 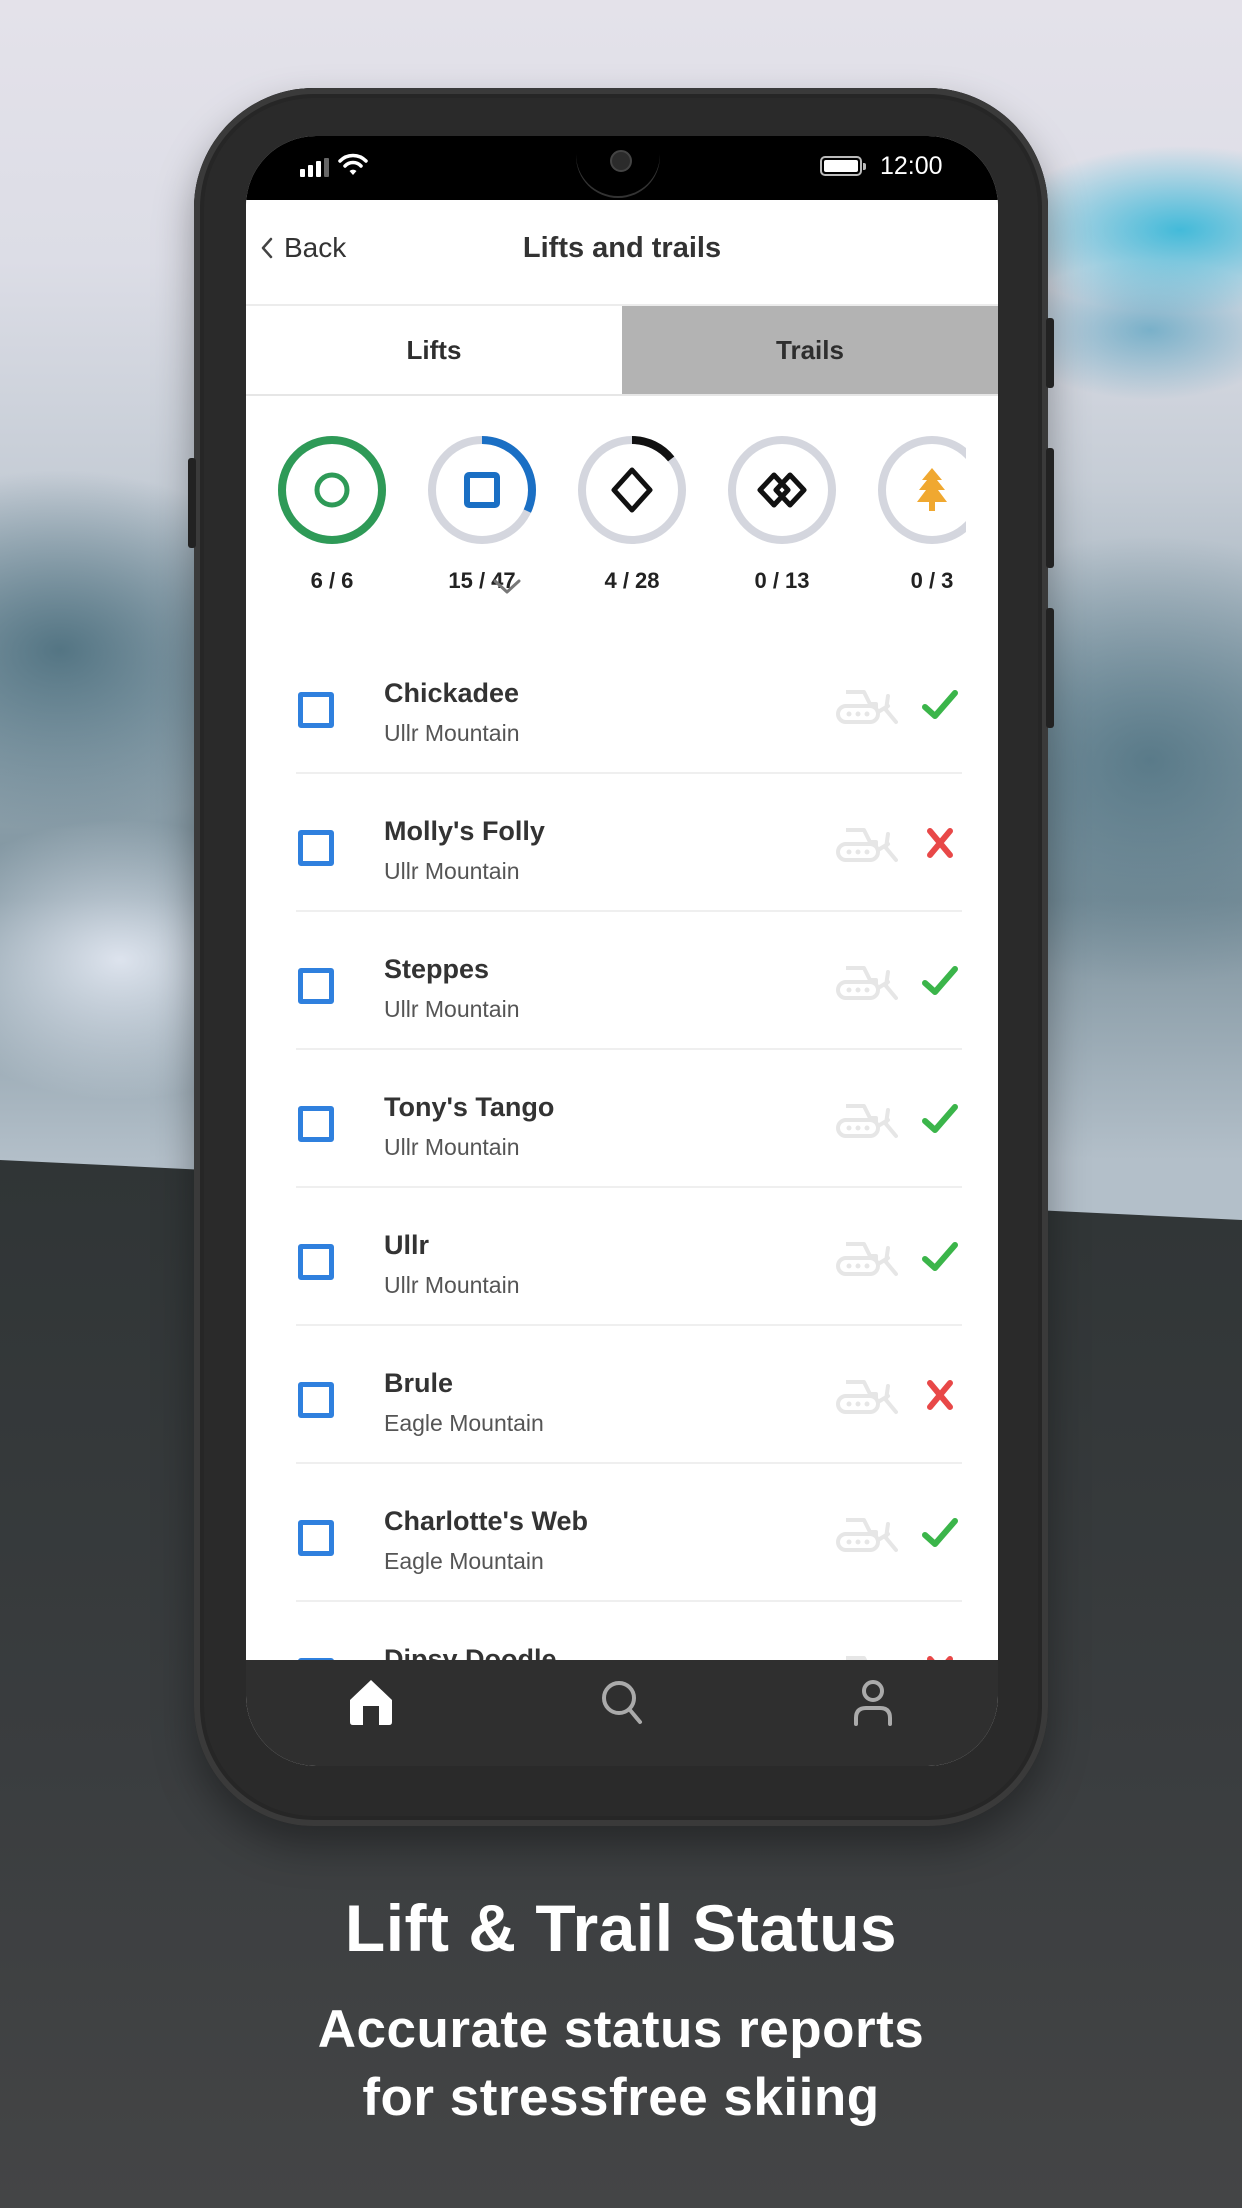 I want to click on diamond-icon, so click(x=632, y=490).